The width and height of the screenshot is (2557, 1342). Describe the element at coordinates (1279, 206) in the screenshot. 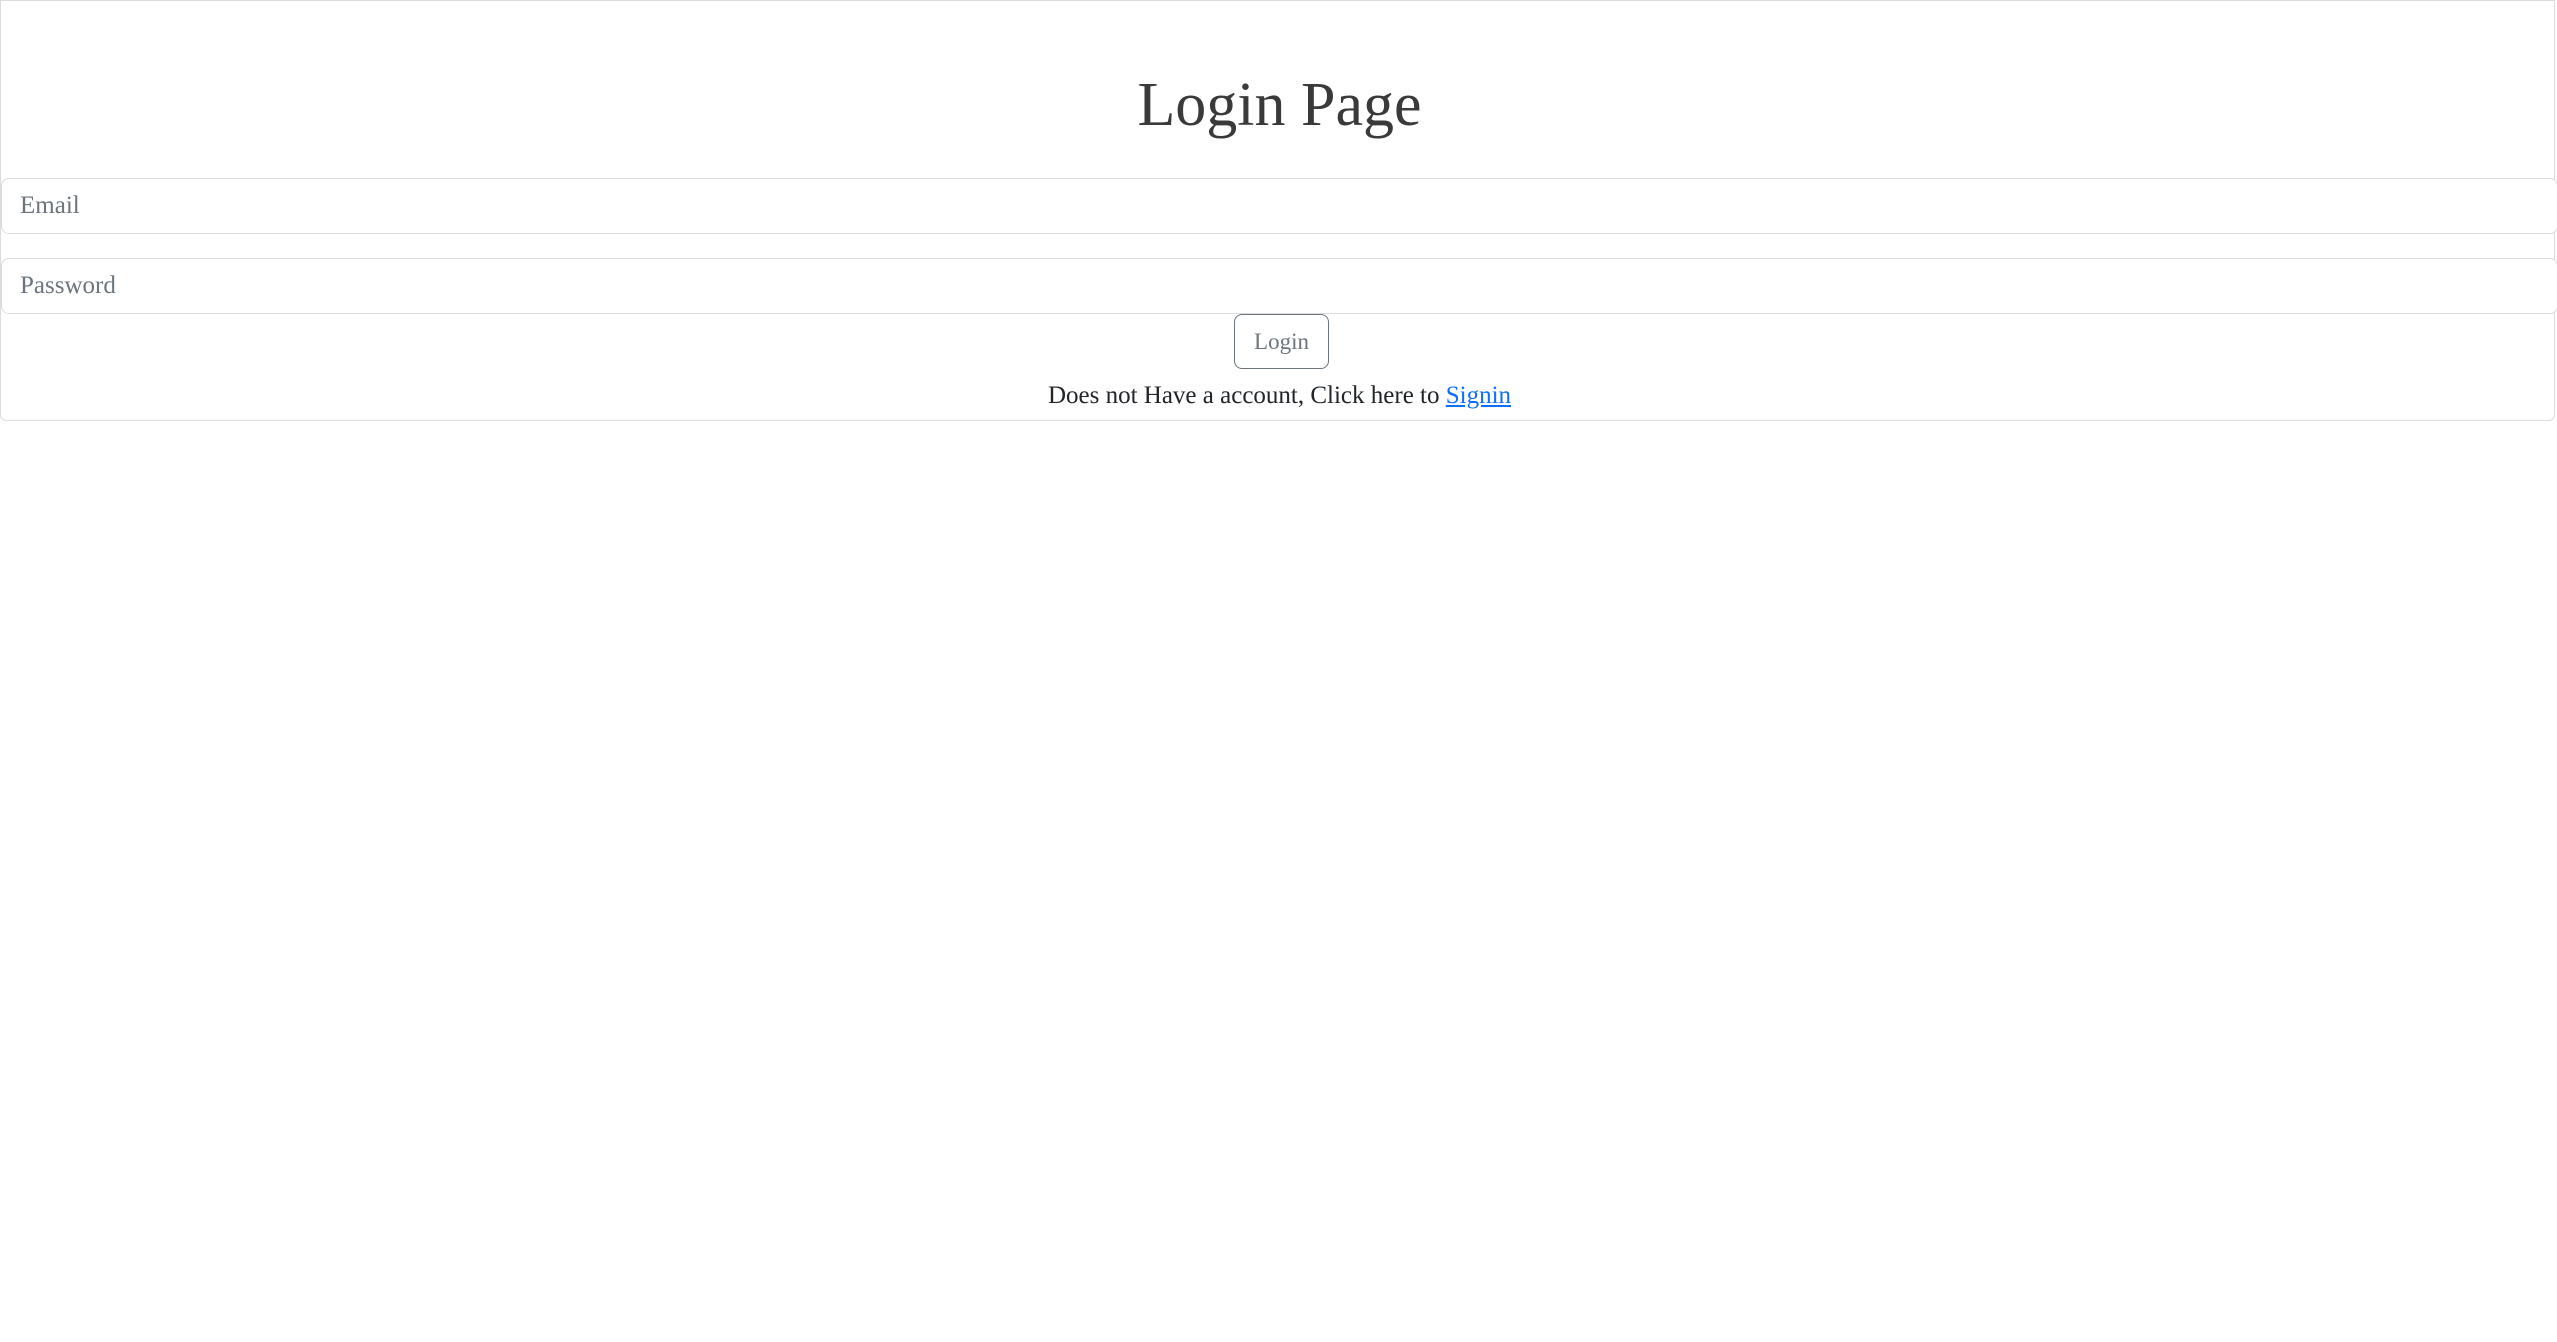

I see `email-field` at that location.